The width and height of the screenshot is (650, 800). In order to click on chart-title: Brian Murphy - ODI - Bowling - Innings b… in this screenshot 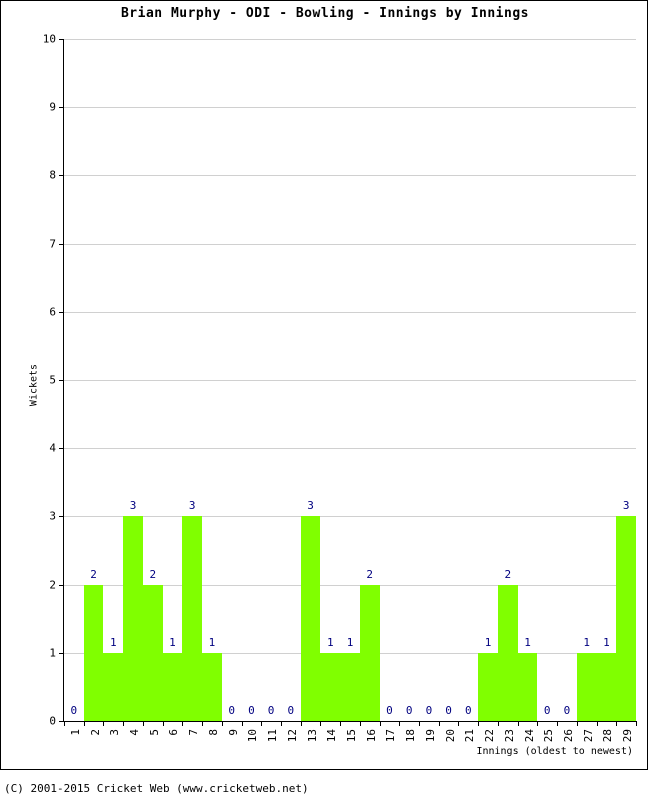, I will do `click(324, 13)`.